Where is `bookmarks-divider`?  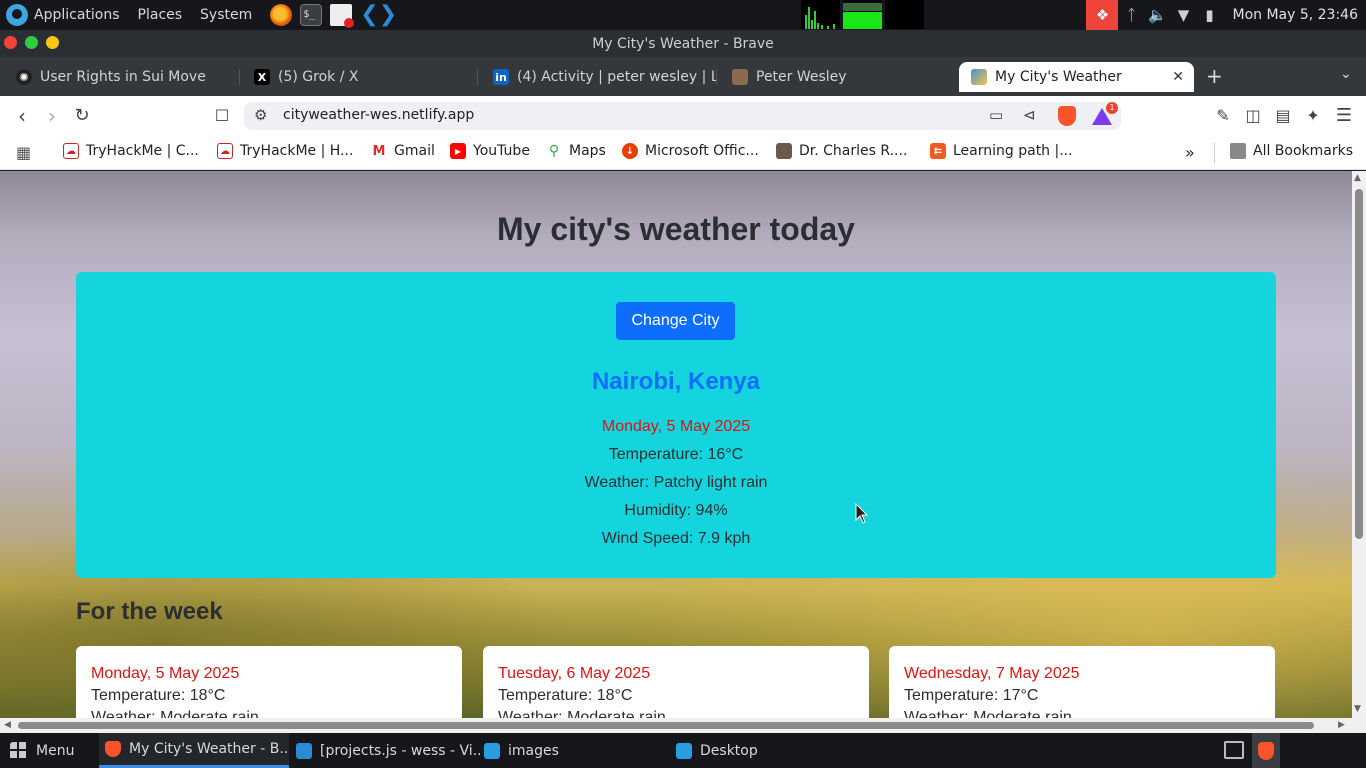 bookmarks-divider is located at coordinates (1214, 153).